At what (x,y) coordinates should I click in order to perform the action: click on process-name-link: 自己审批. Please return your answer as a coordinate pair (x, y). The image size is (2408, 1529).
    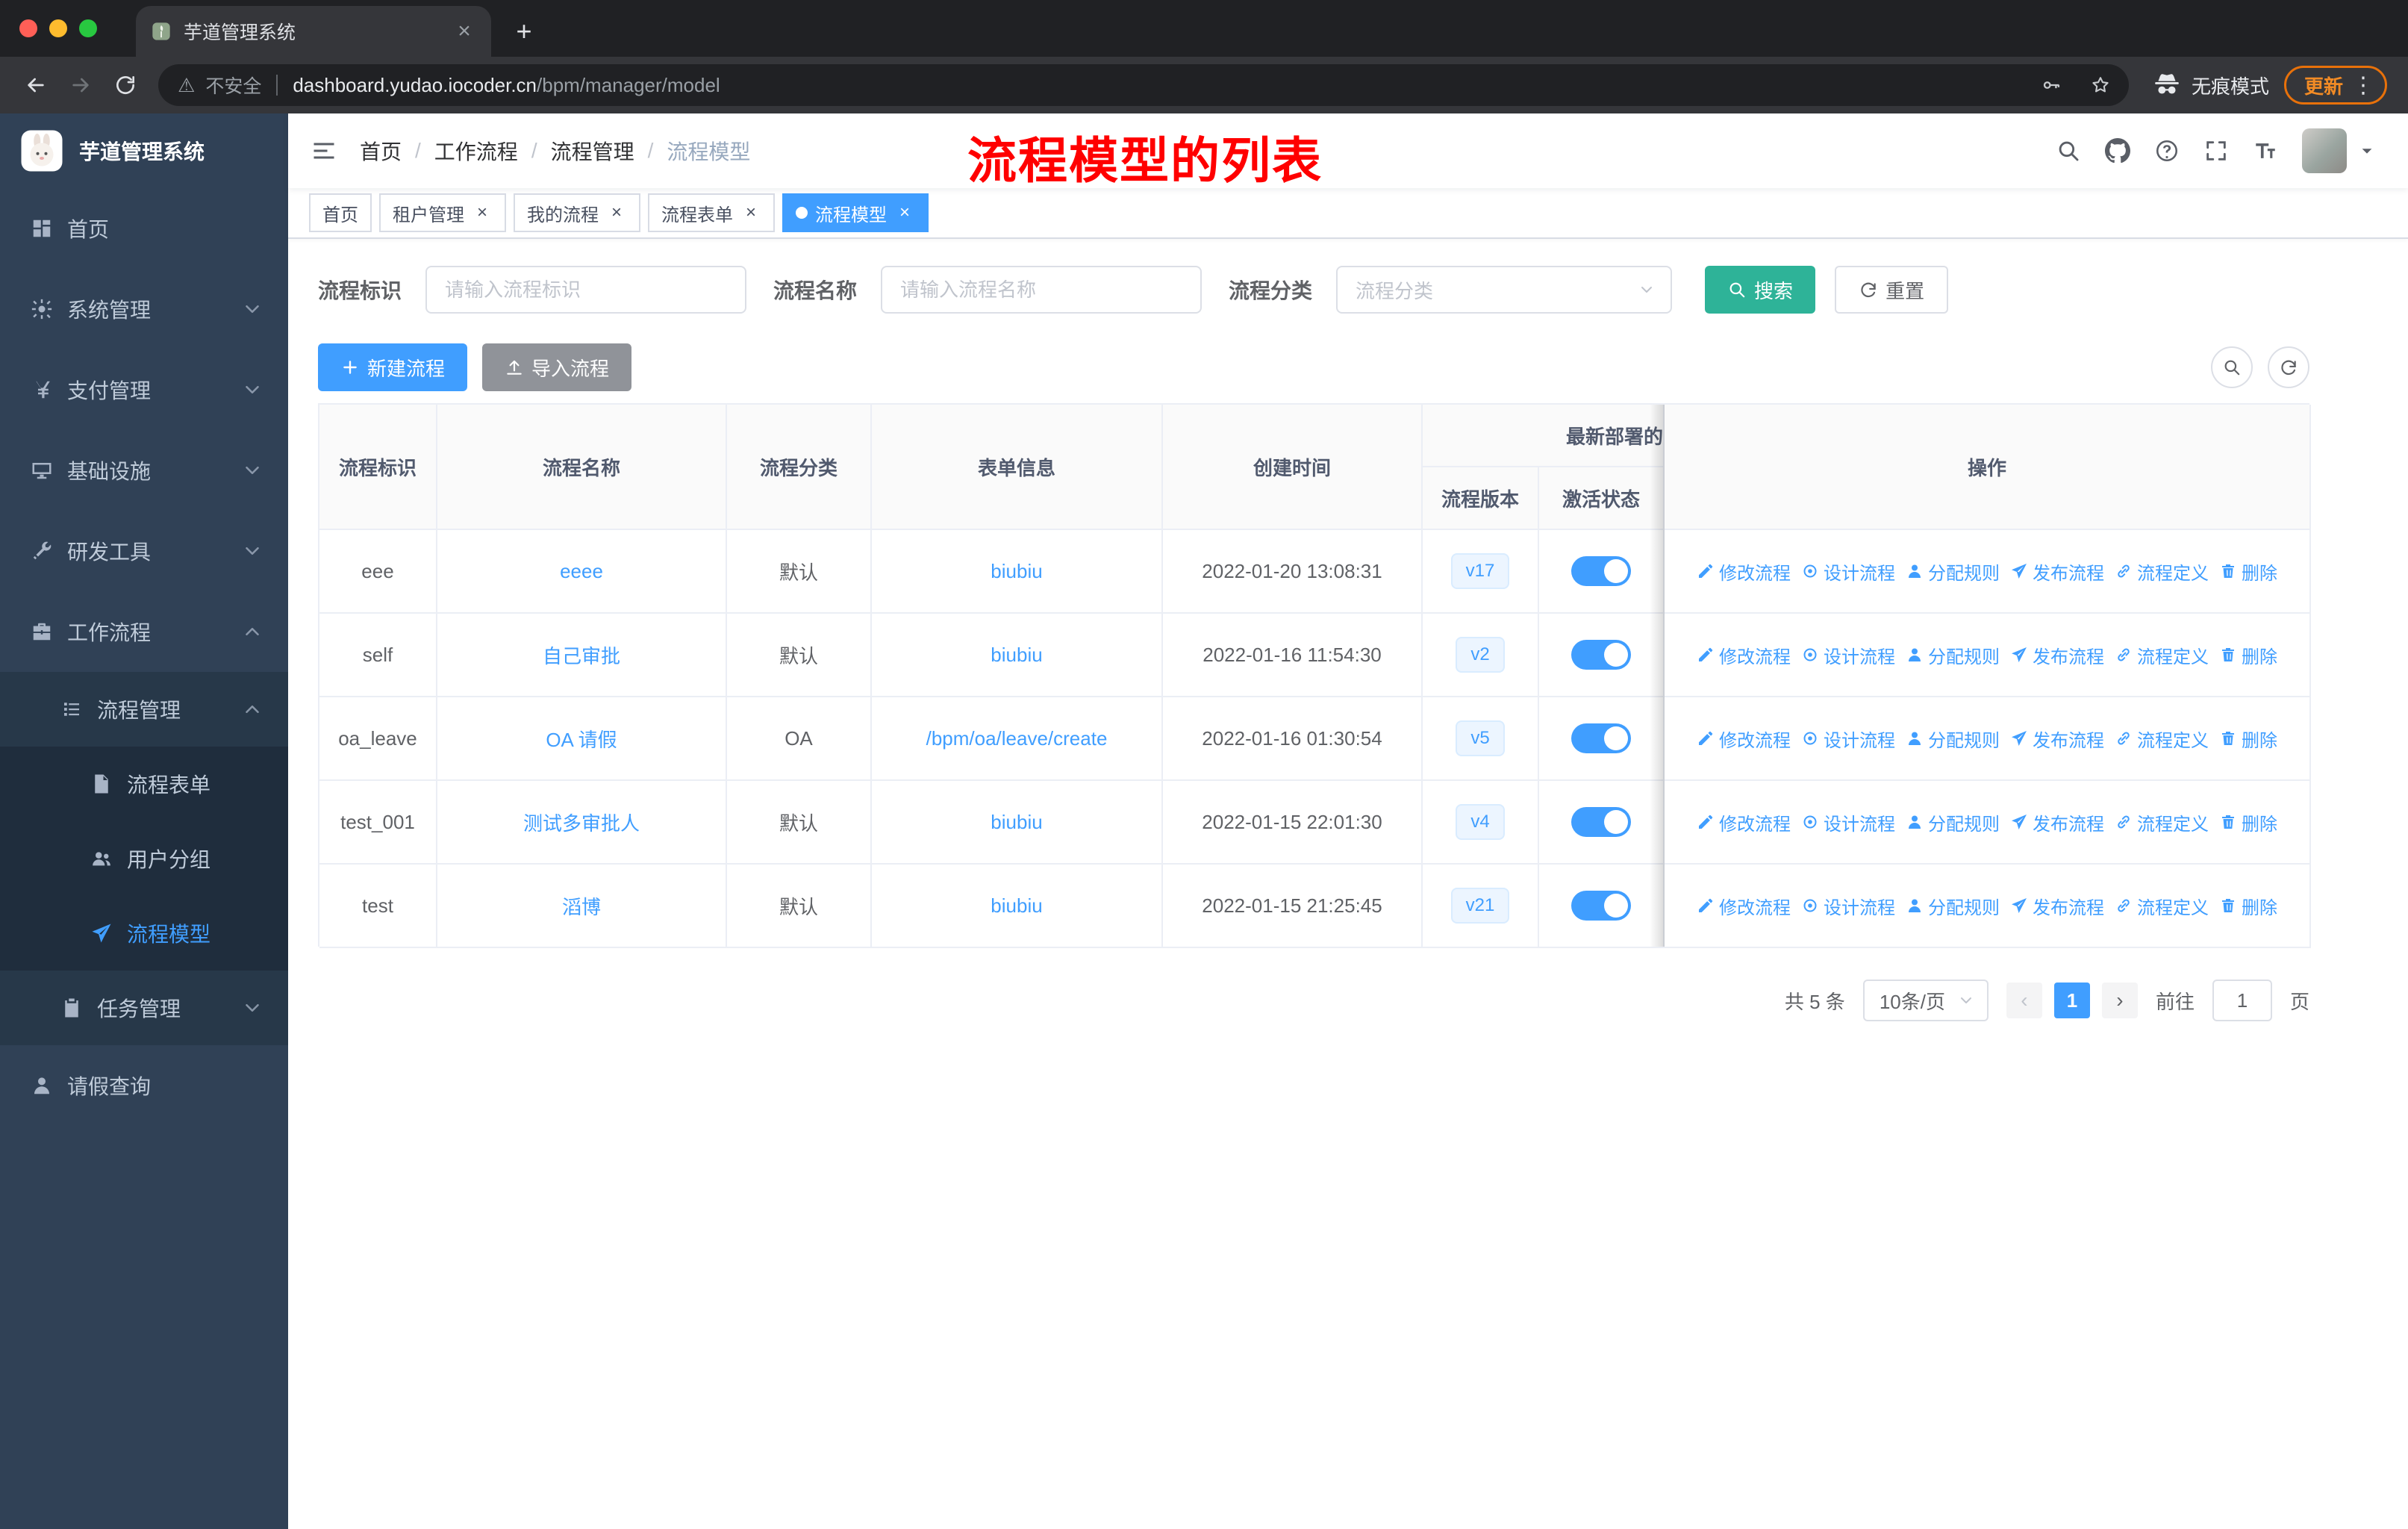
    Looking at the image, I should click on (581, 655).